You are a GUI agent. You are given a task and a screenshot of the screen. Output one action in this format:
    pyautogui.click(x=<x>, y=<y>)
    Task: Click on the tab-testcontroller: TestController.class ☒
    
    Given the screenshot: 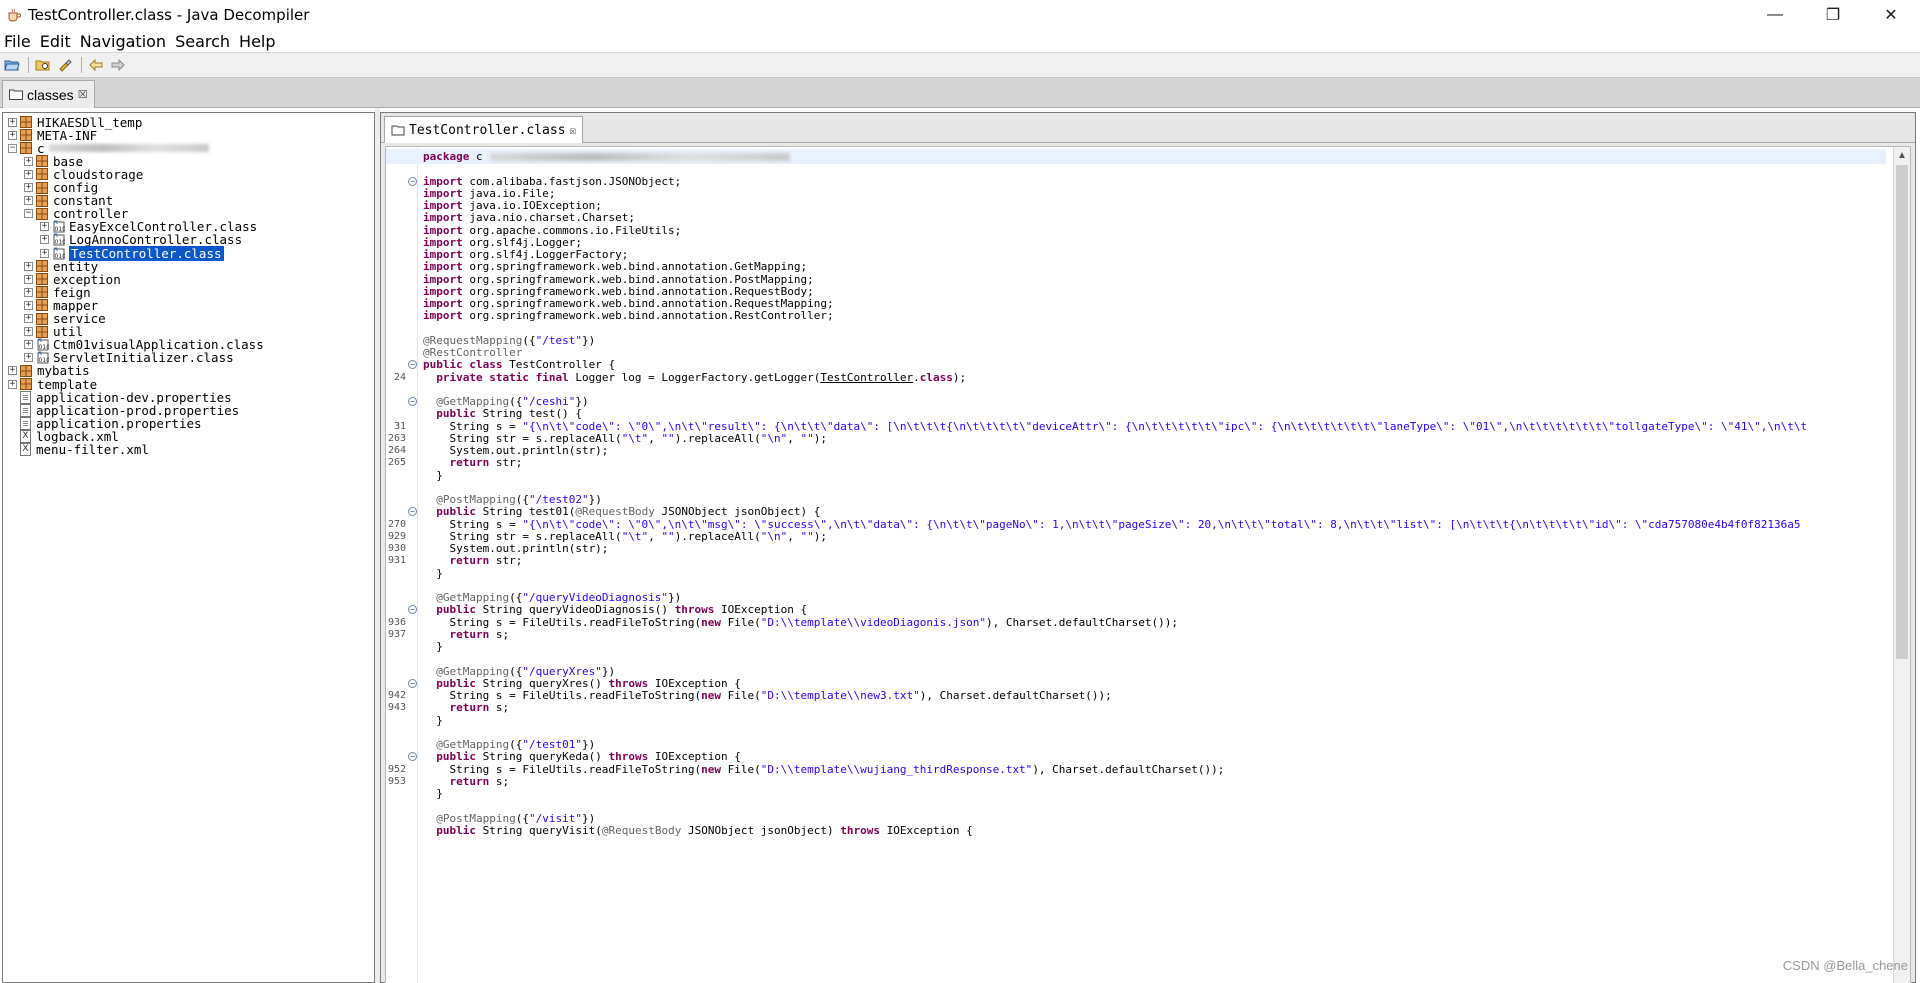 What is the action you would take?
    pyautogui.click(x=484, y=129)
    